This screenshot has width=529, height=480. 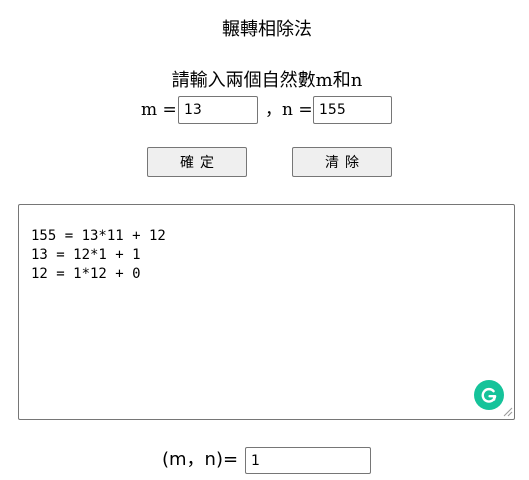 I want to click on result-label: (m，n)=, so click(x=200, y=459).